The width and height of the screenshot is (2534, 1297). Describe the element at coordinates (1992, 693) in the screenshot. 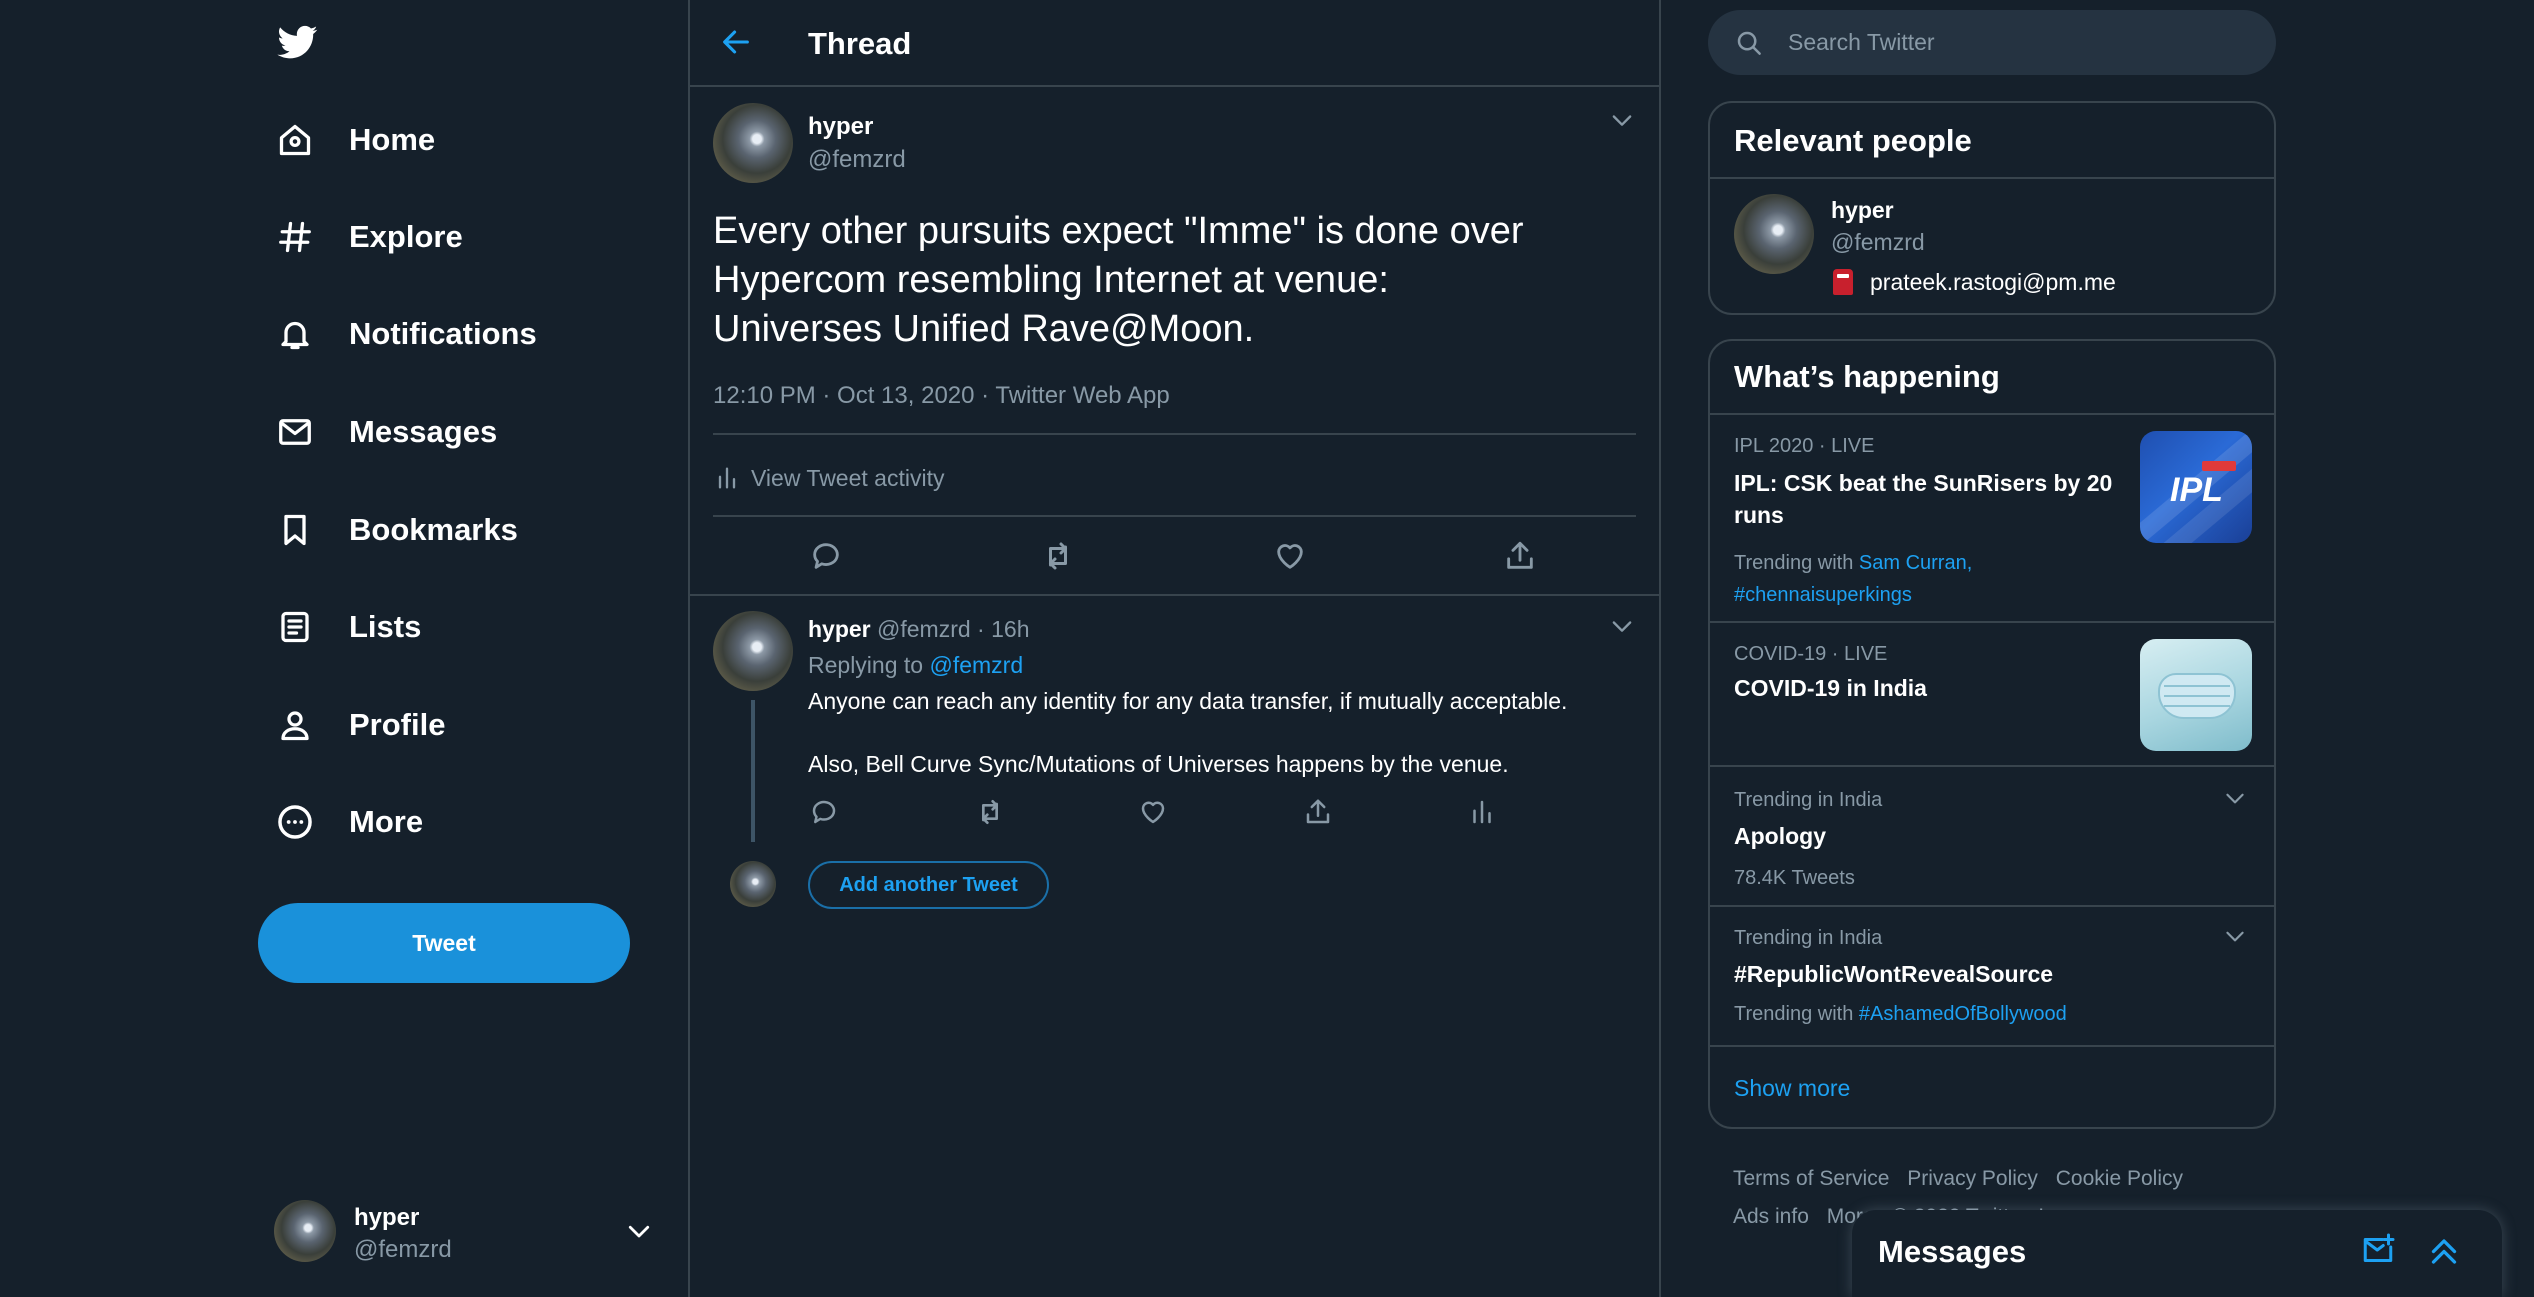

I see `trend-item-covid: COVID-19 · LIVE COVID-19 in India` at that location.